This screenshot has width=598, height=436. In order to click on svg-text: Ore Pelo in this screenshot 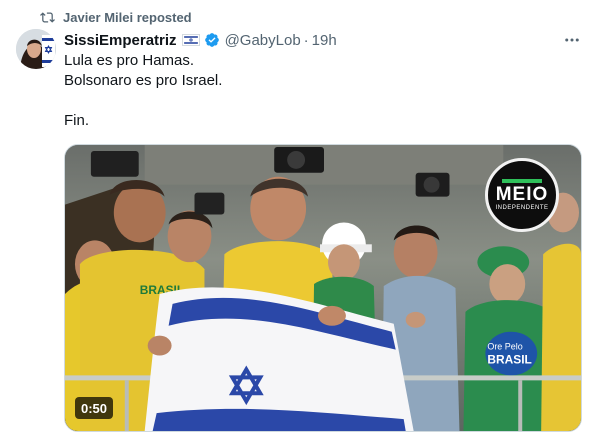, I will do `click(504, 347)`.